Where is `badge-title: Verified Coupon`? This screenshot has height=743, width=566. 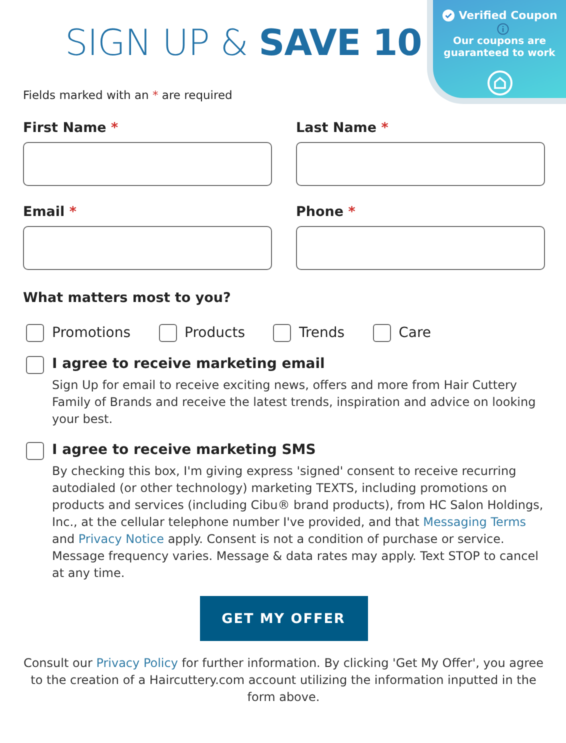 badge-title: Verified Coupon is located at coordinates (508, 15).